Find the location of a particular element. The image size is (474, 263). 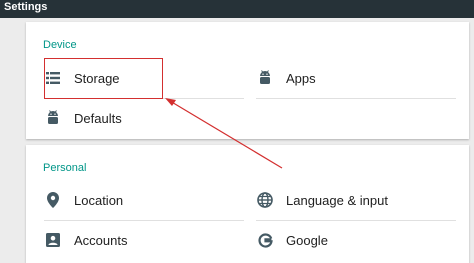

settings-item-label: Location is located at coordinates (99, 200).